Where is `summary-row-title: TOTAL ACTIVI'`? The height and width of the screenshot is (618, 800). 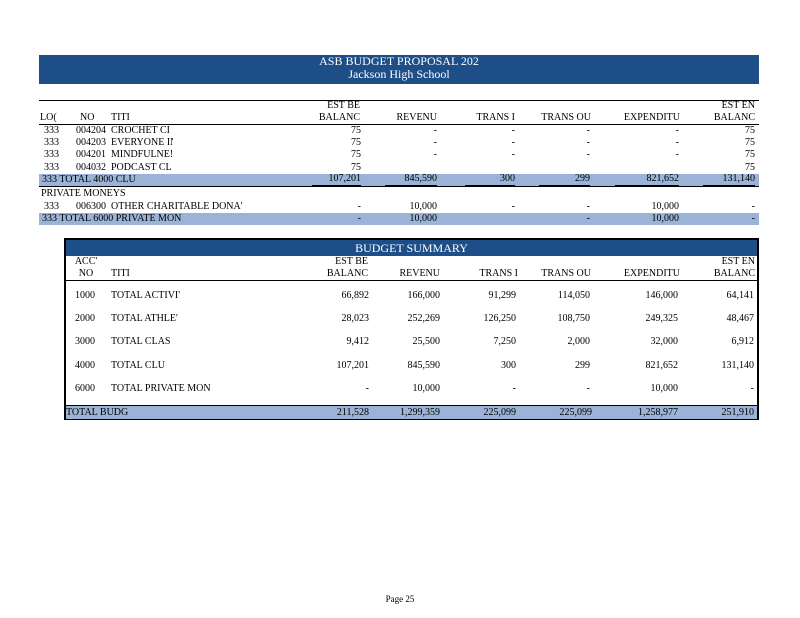 summary-row-title: TOTAL ACTIVI' is located at coordinates (146, 295).